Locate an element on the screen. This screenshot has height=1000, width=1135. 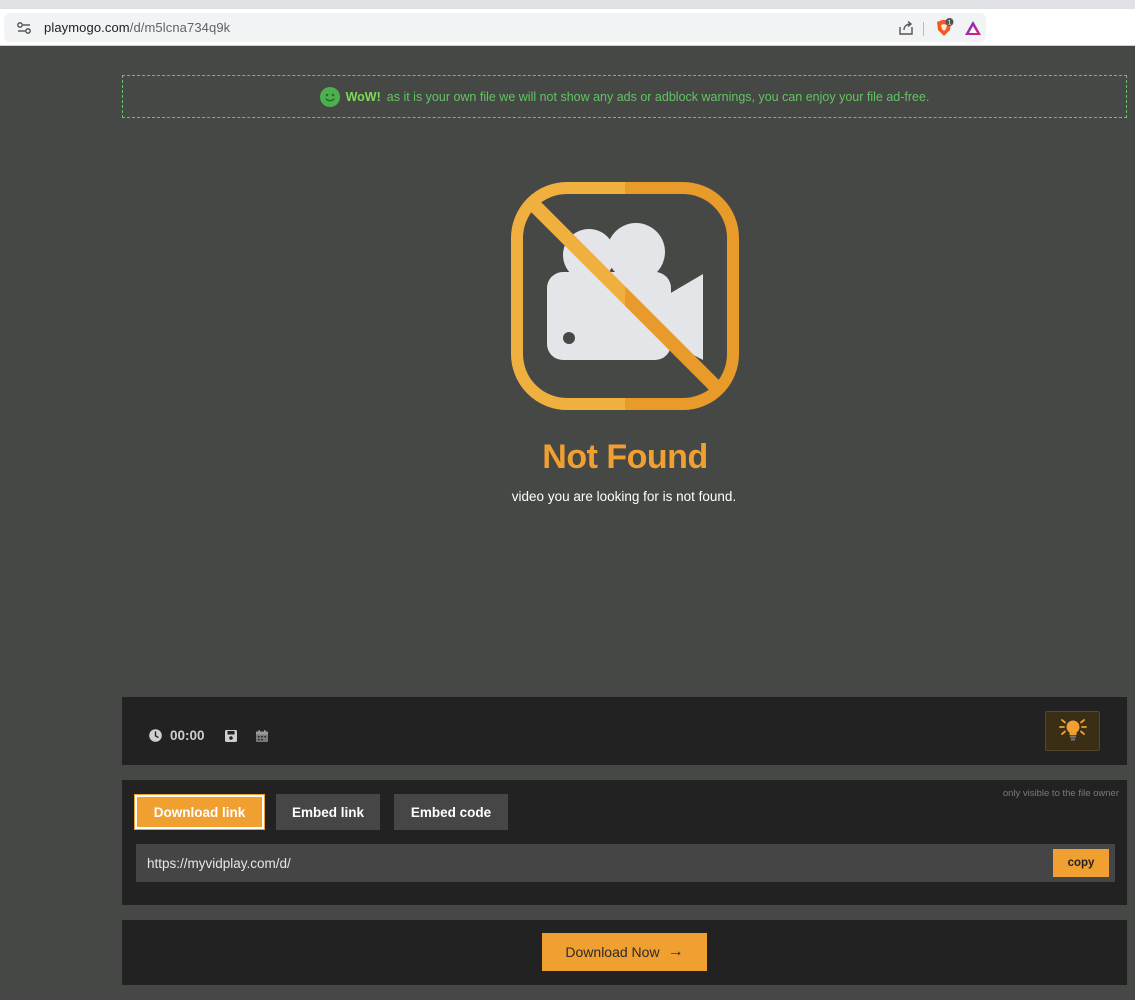
lightbulb-icon is located at coordinates (1072, 730).